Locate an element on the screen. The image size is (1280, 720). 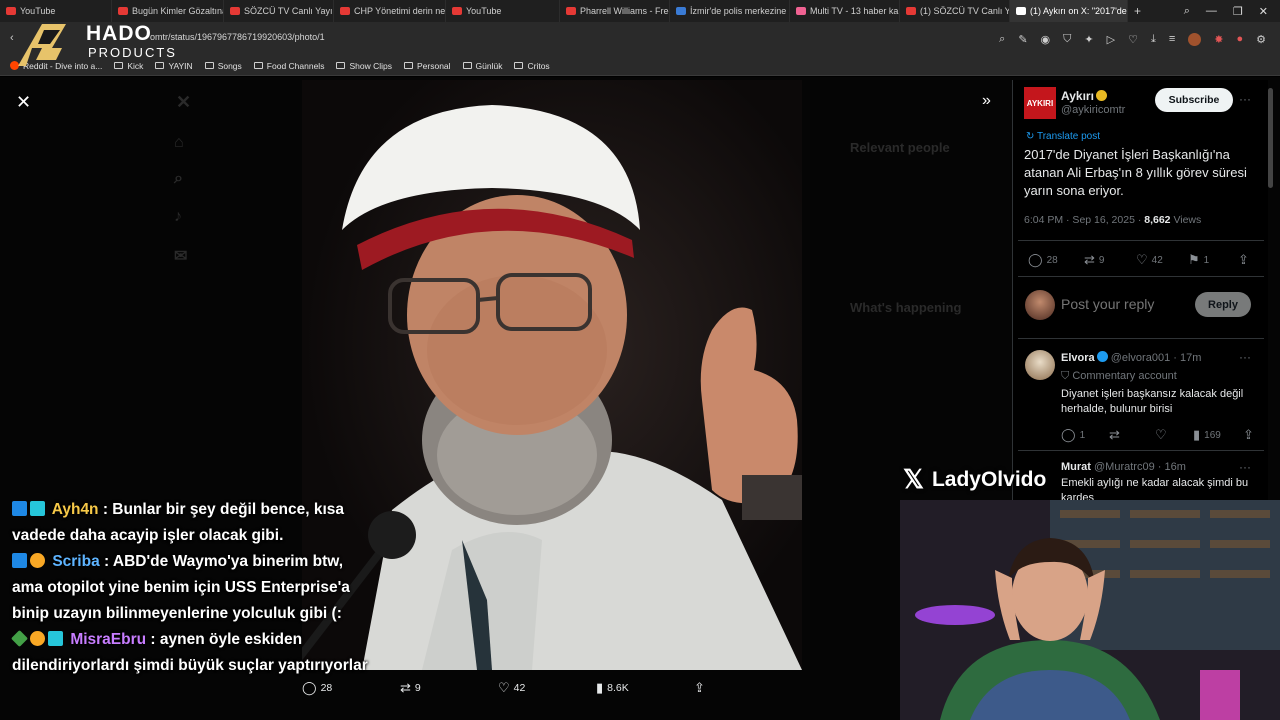
verified-gold-icon is located at coordinates (1101, 95).